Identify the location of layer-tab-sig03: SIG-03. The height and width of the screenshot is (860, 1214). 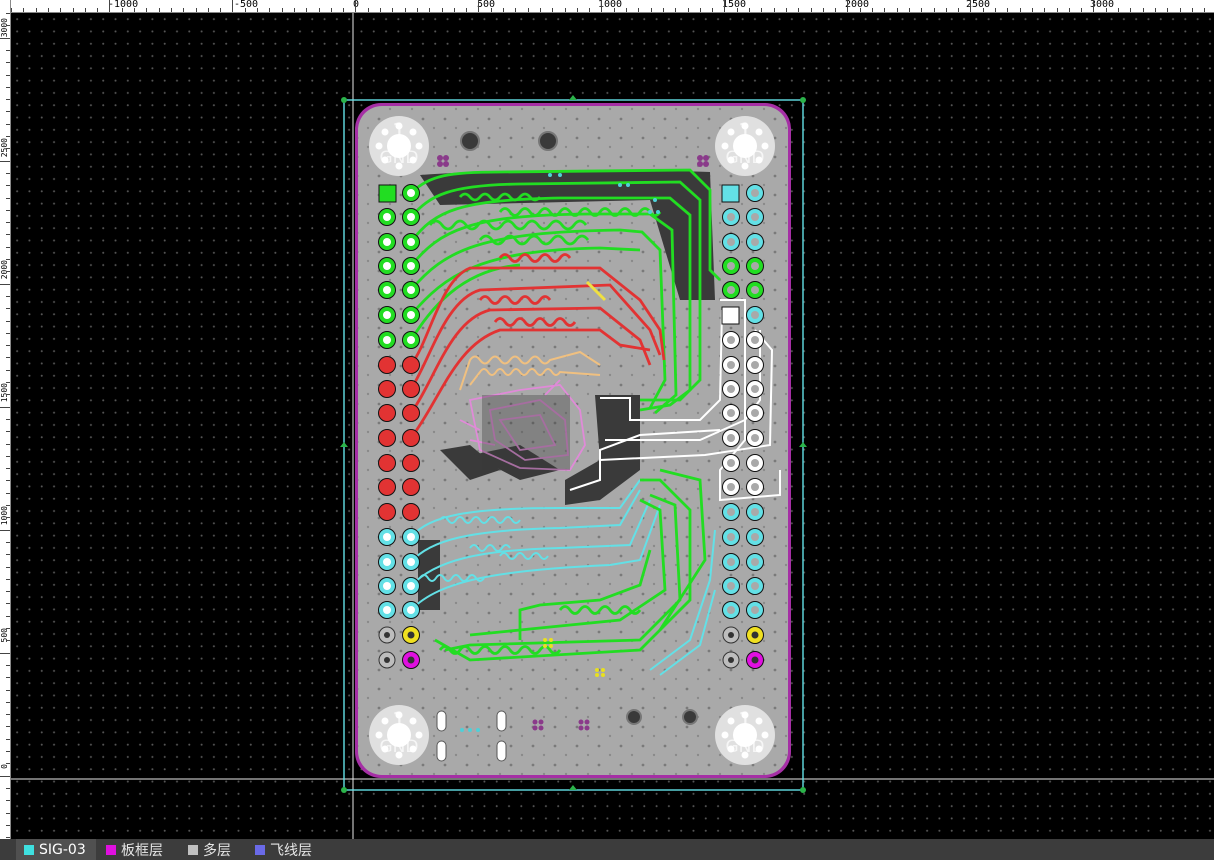
(56, 849).